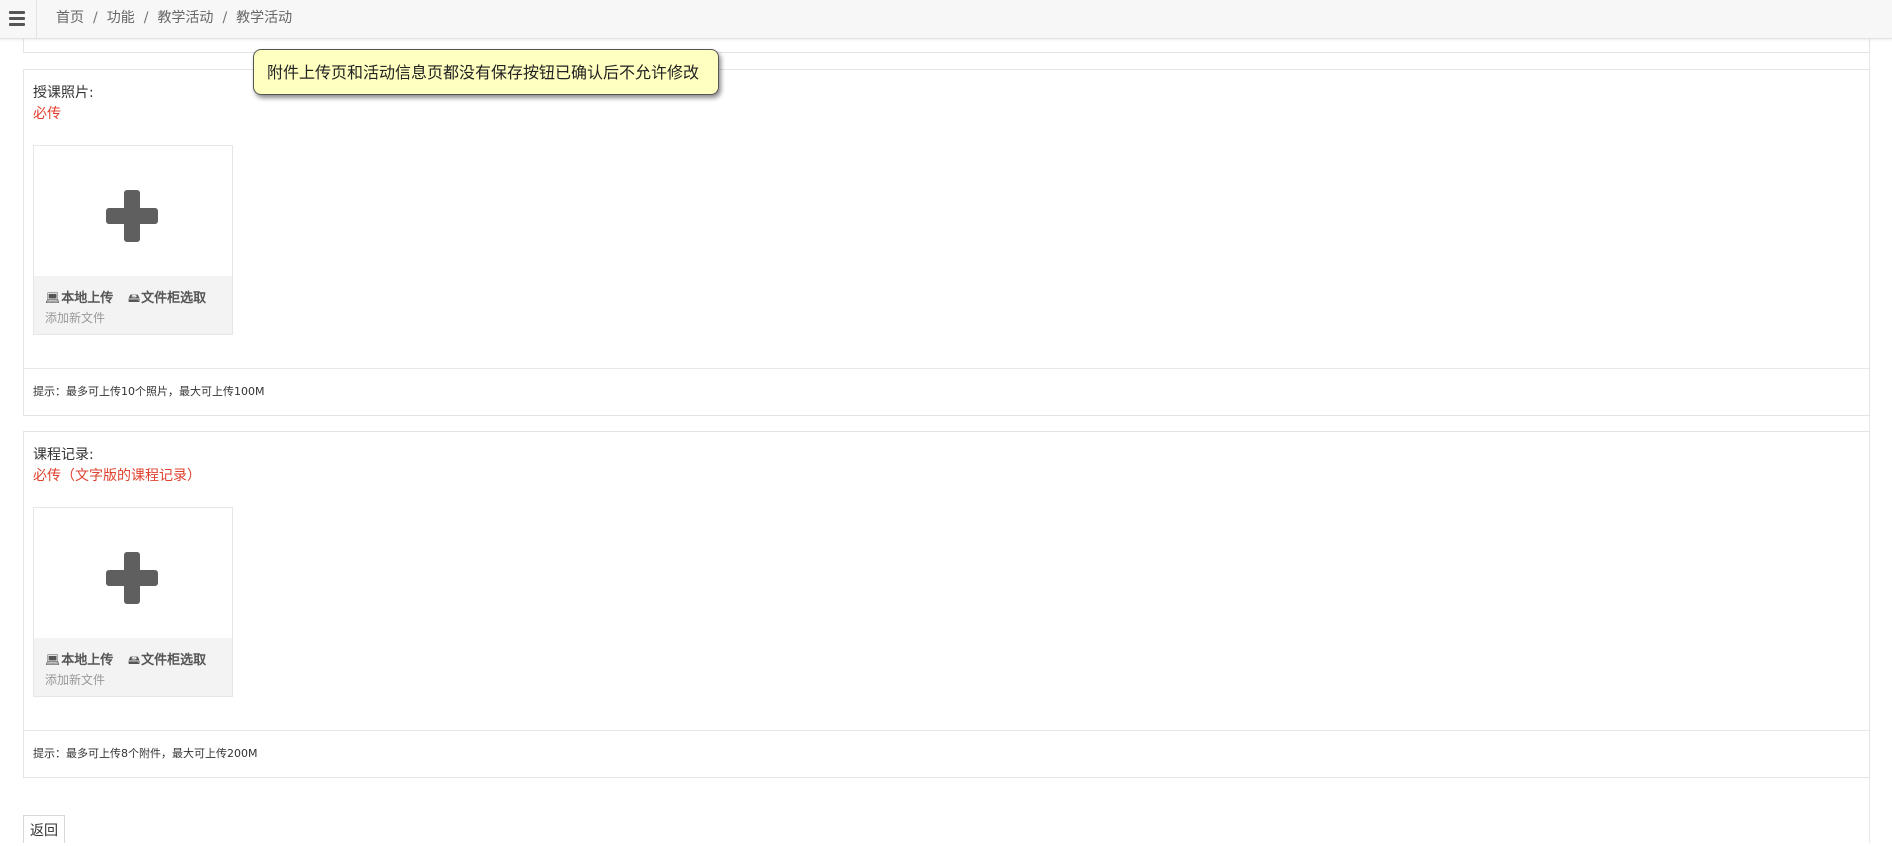  I want to click on breadcrumb-home: 首页, so click(70, 18).